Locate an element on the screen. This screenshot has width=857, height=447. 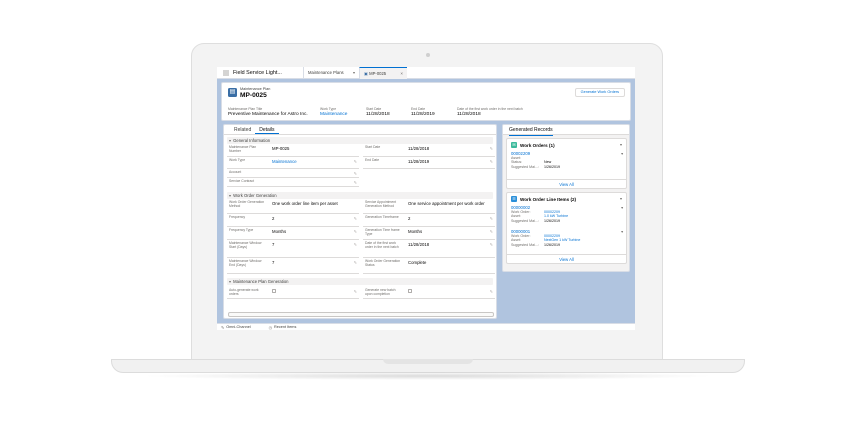
tab-label: ▣ MP-0025 is located at coordinates (375, 73).